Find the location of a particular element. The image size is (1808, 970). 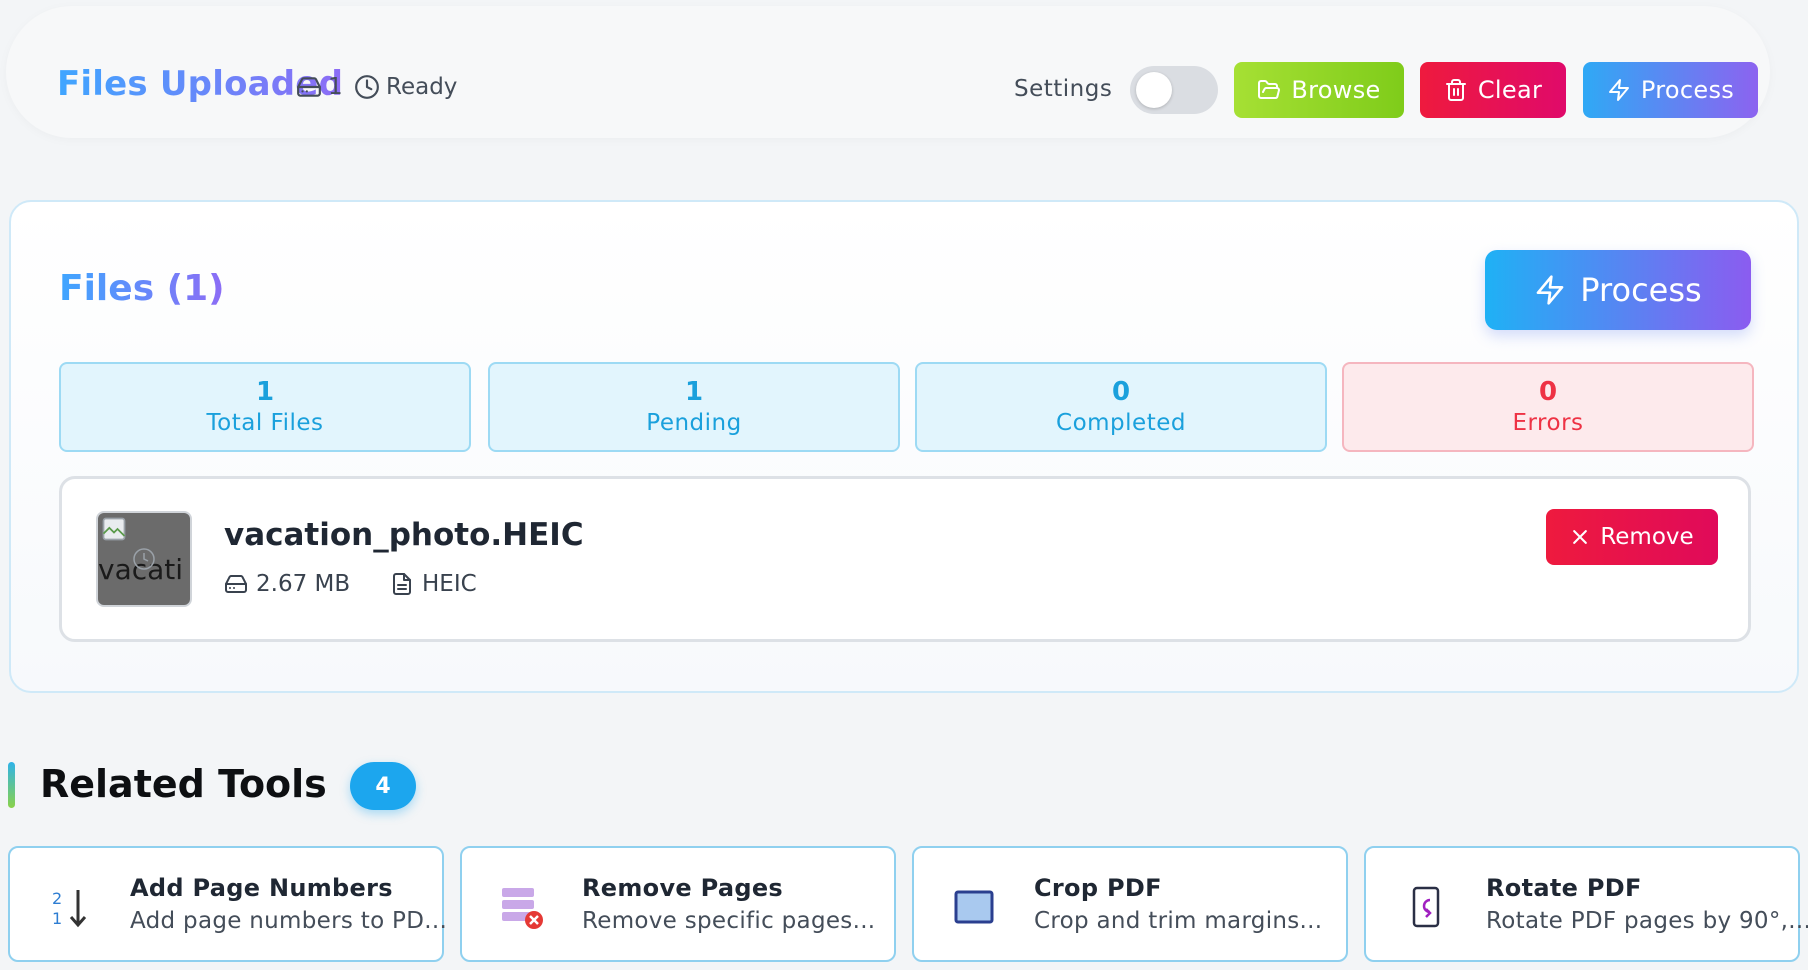

file-type: HEIC is located at coordinates (433, 584).